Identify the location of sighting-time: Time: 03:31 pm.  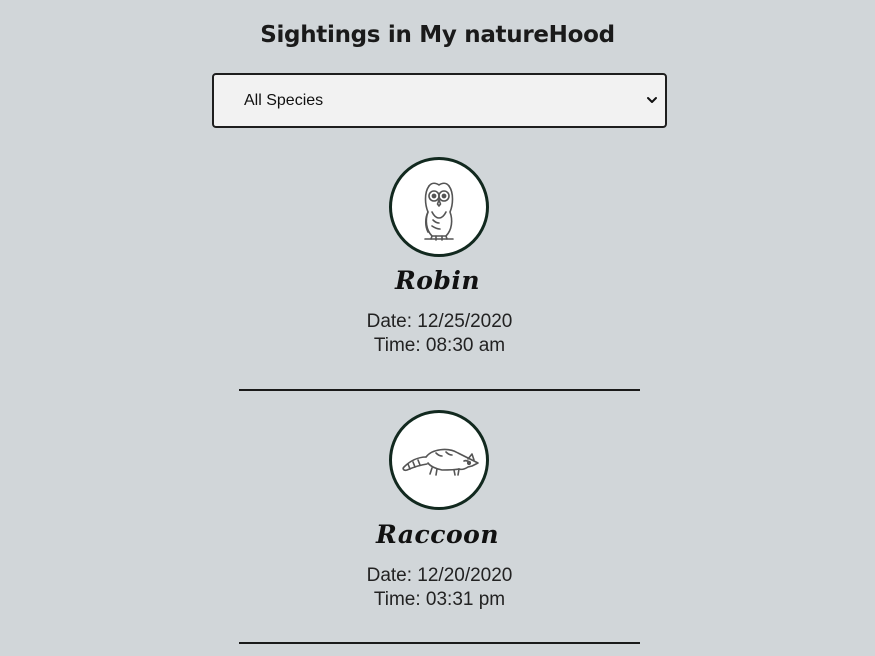
(439, 599).